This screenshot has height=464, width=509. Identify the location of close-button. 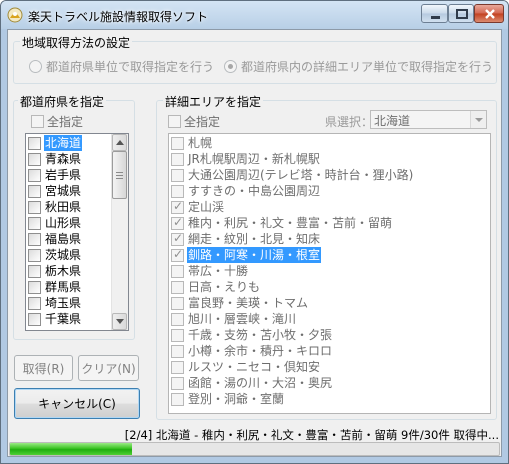
(489, 13).